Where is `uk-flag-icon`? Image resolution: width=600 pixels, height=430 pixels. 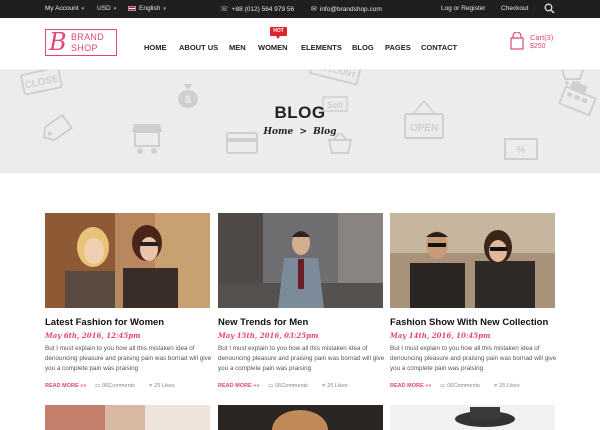 uk-flag-icon is located at coordinates (132, 8).